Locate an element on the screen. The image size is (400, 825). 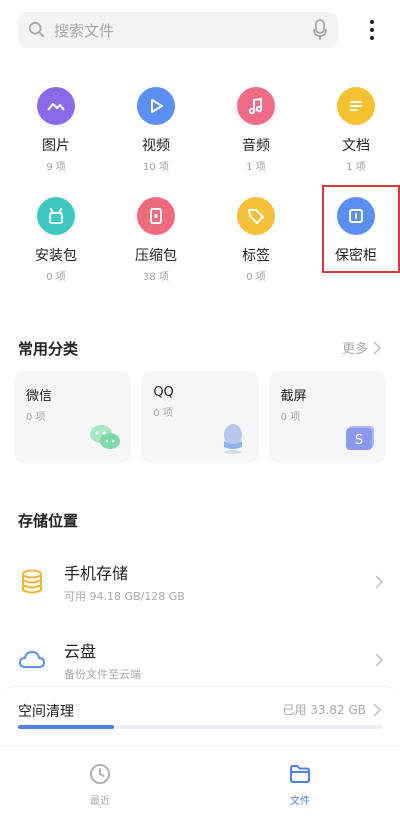
storage-subtitle: 可用 94.18 GB/128 GB is located at coordinates (124, 596).